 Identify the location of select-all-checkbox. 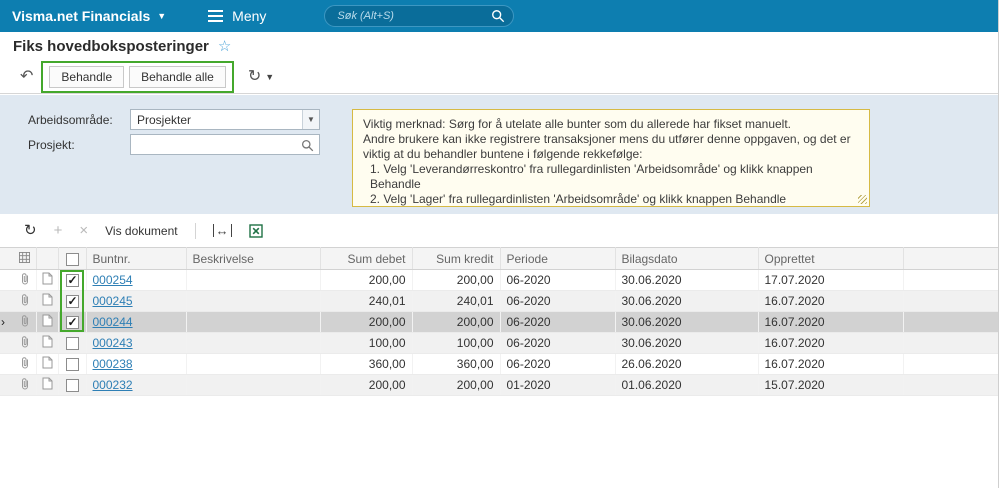
(72, 259).